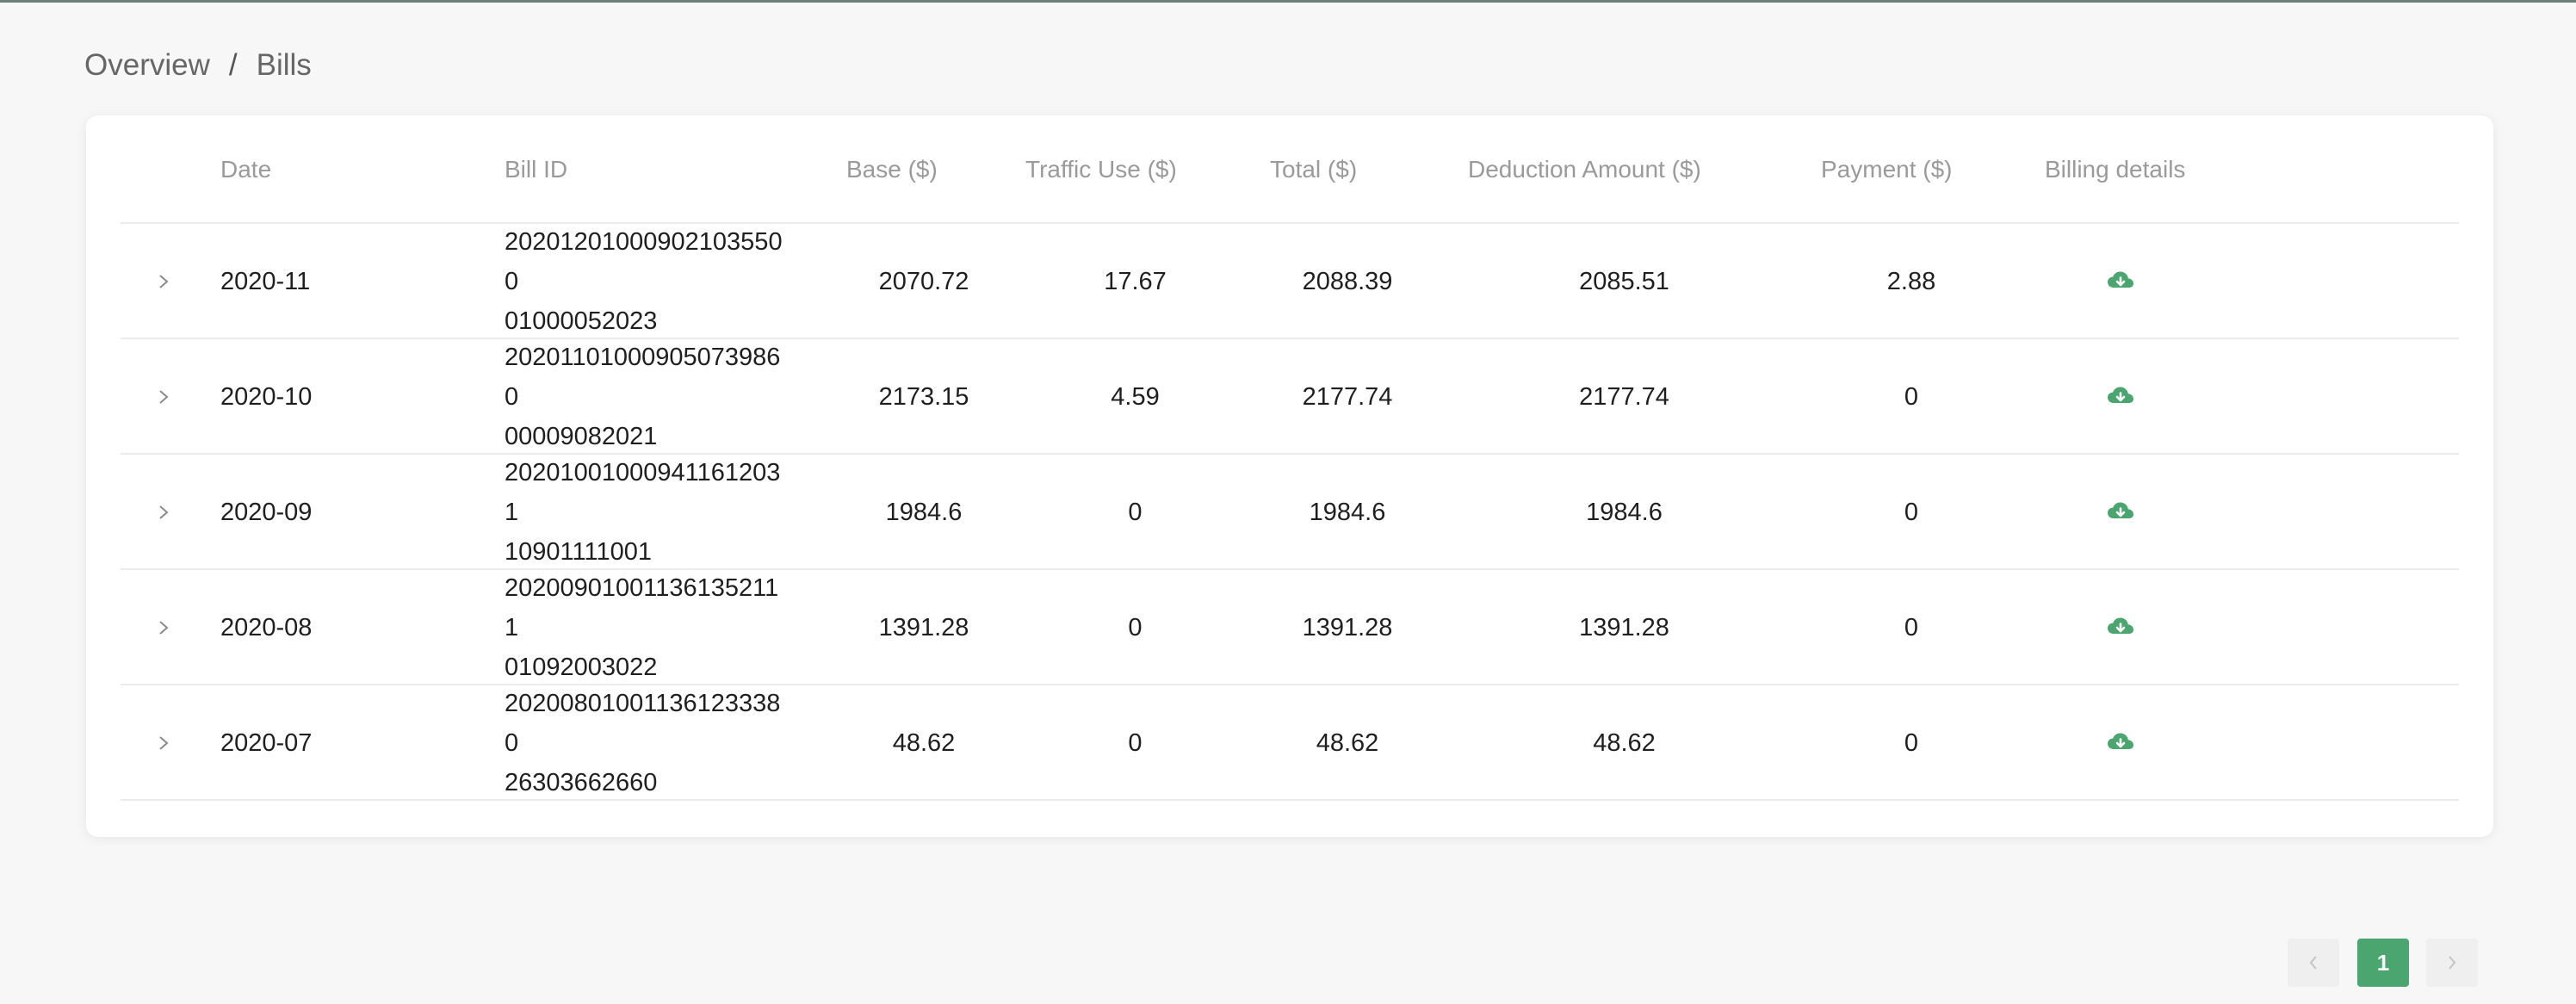  I want to click on bill-id-line-1: 202010010009411612031, so click(643, 493).